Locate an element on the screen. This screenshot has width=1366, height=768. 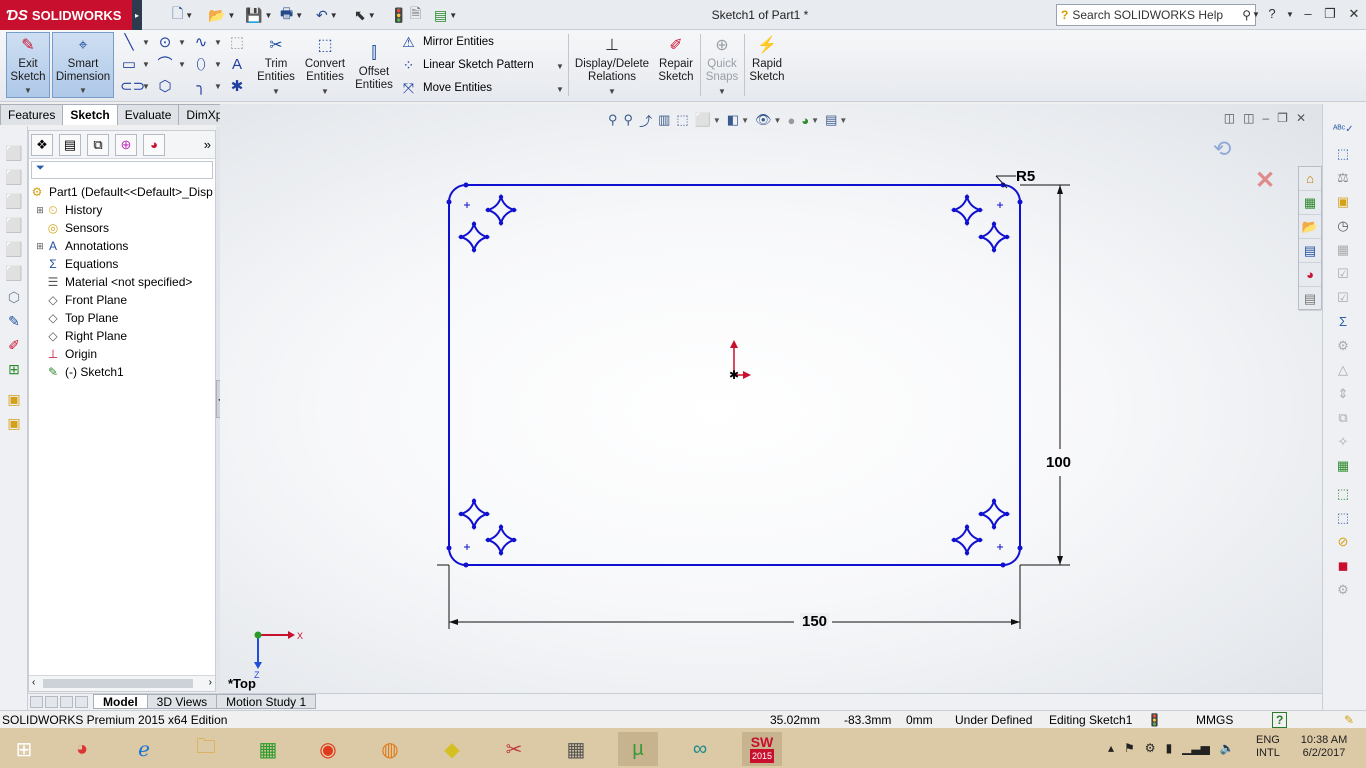
check-2-icon: ☑ is located at coordinates (1343, 298).